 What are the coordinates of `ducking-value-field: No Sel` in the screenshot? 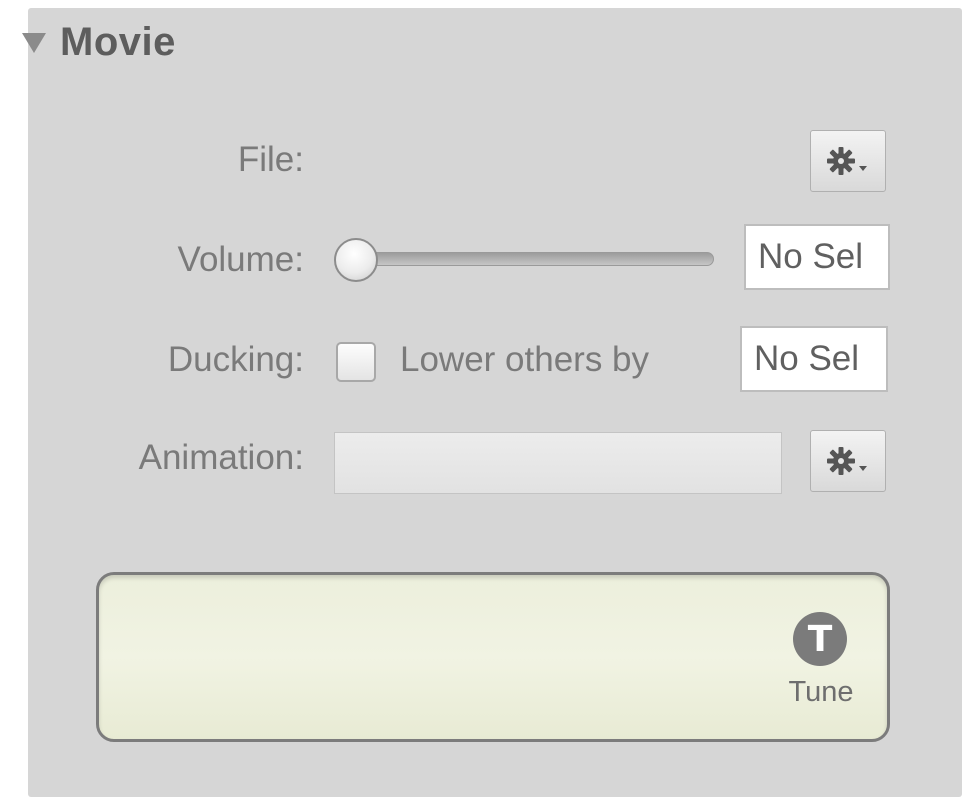 It's located at (814, 359).